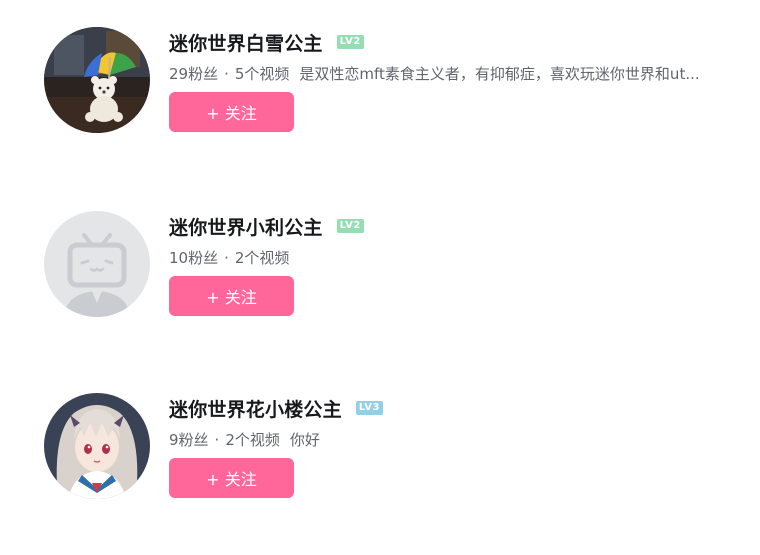 This screenshot has width=760, height=555. I want to click on name-row: 迷你世界白雪公主 LV2, so click(266, 42).